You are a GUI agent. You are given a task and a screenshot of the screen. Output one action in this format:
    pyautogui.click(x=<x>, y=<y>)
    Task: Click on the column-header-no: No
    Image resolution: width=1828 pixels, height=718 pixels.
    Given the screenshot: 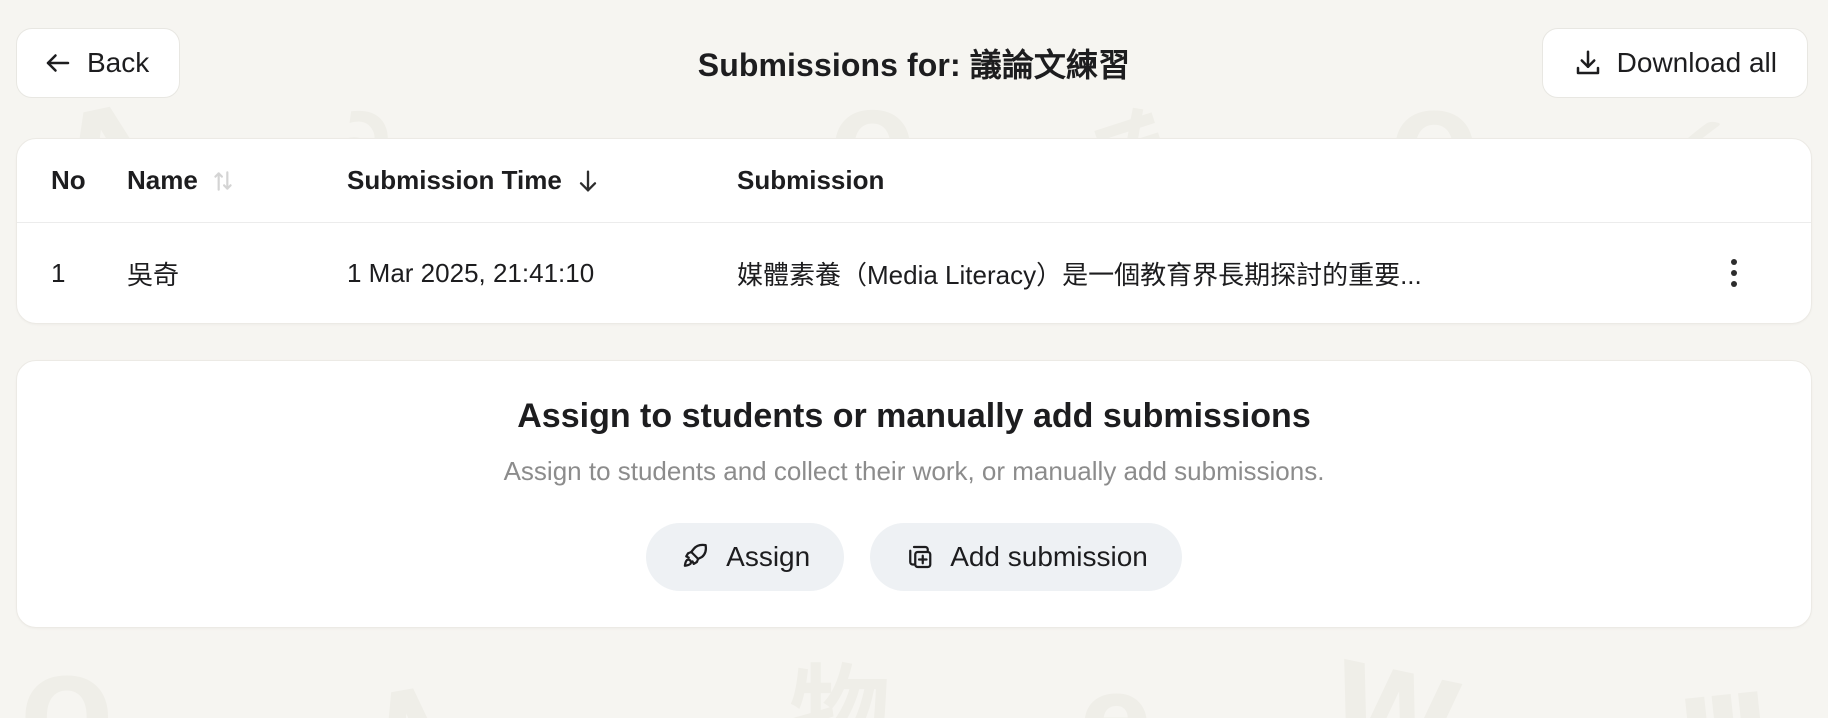 What is the action you would take?
    pyautogui.click(x=72, y=181)
    